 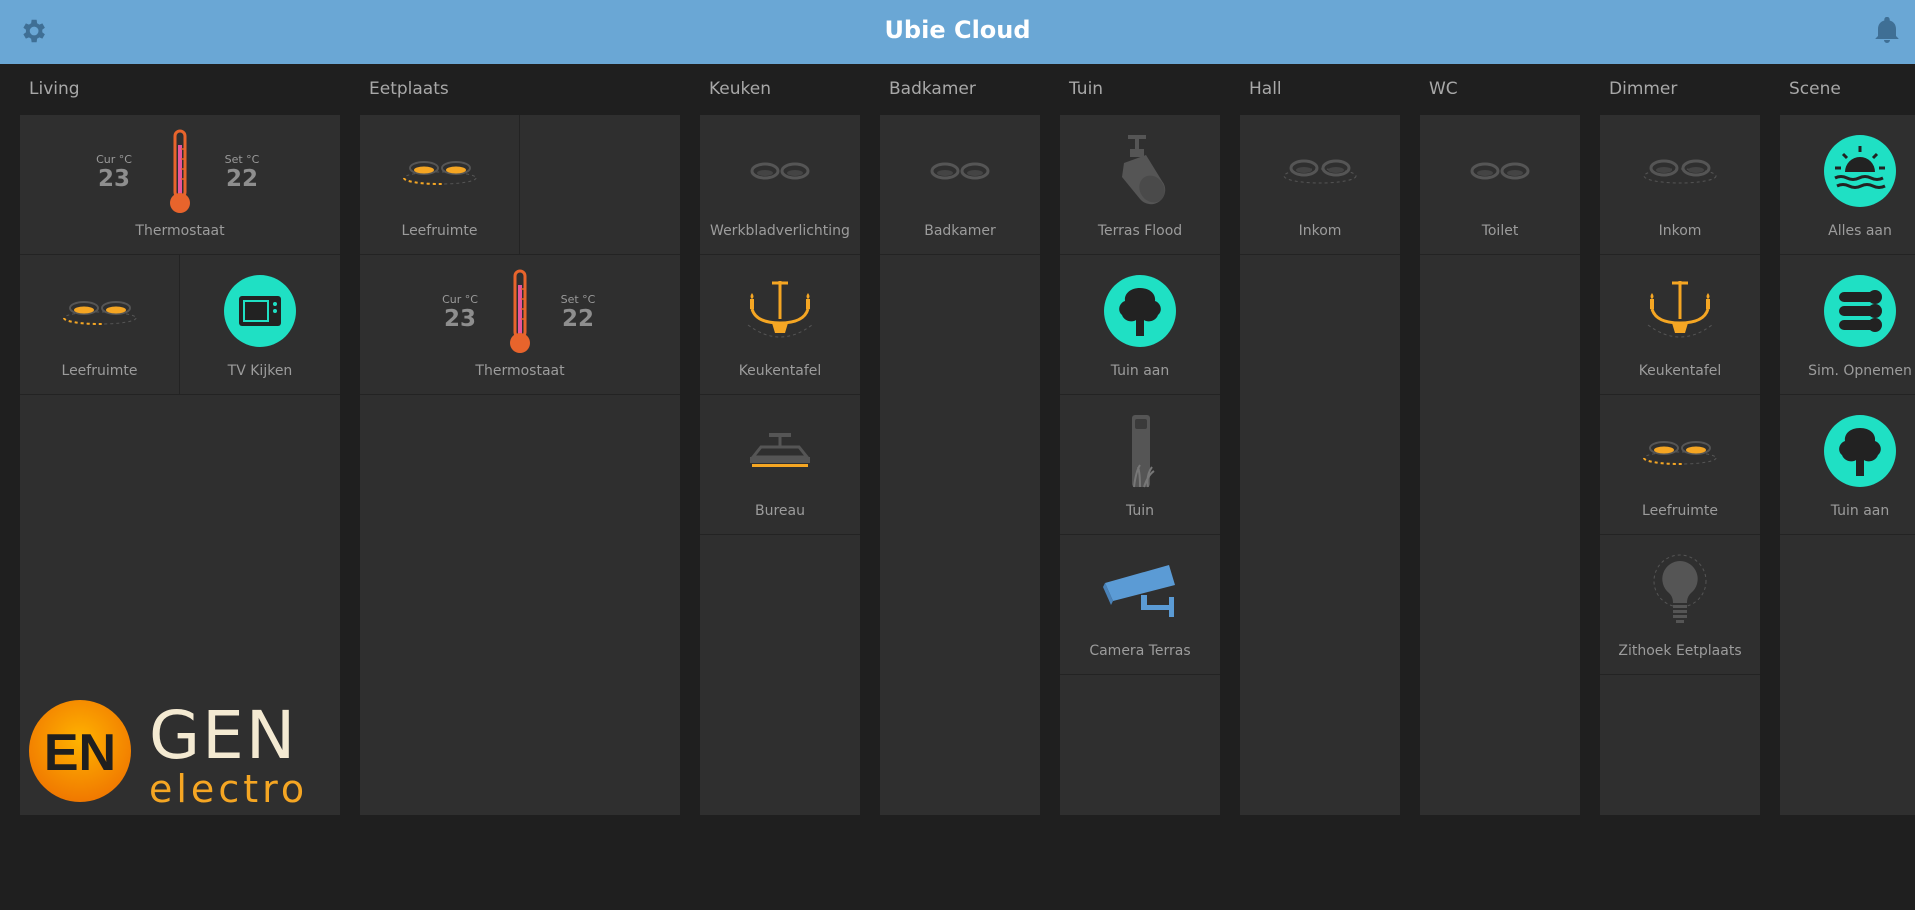 I want to click on empty-tile, so click(x=600, y=185).